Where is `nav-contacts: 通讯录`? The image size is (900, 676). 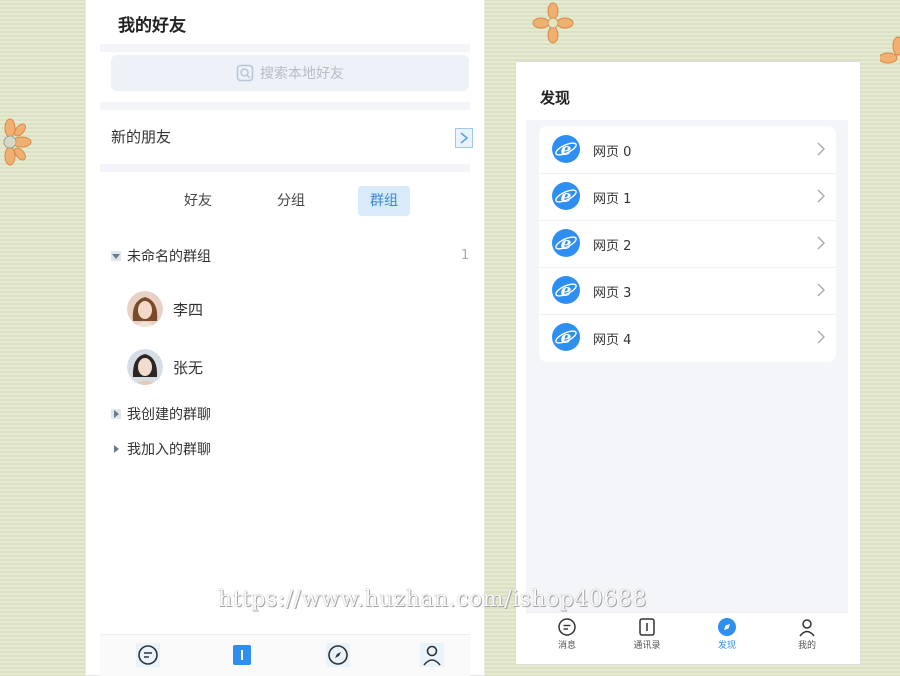
nav-contacts: 通讯录 is located at coordinates (647, 634).